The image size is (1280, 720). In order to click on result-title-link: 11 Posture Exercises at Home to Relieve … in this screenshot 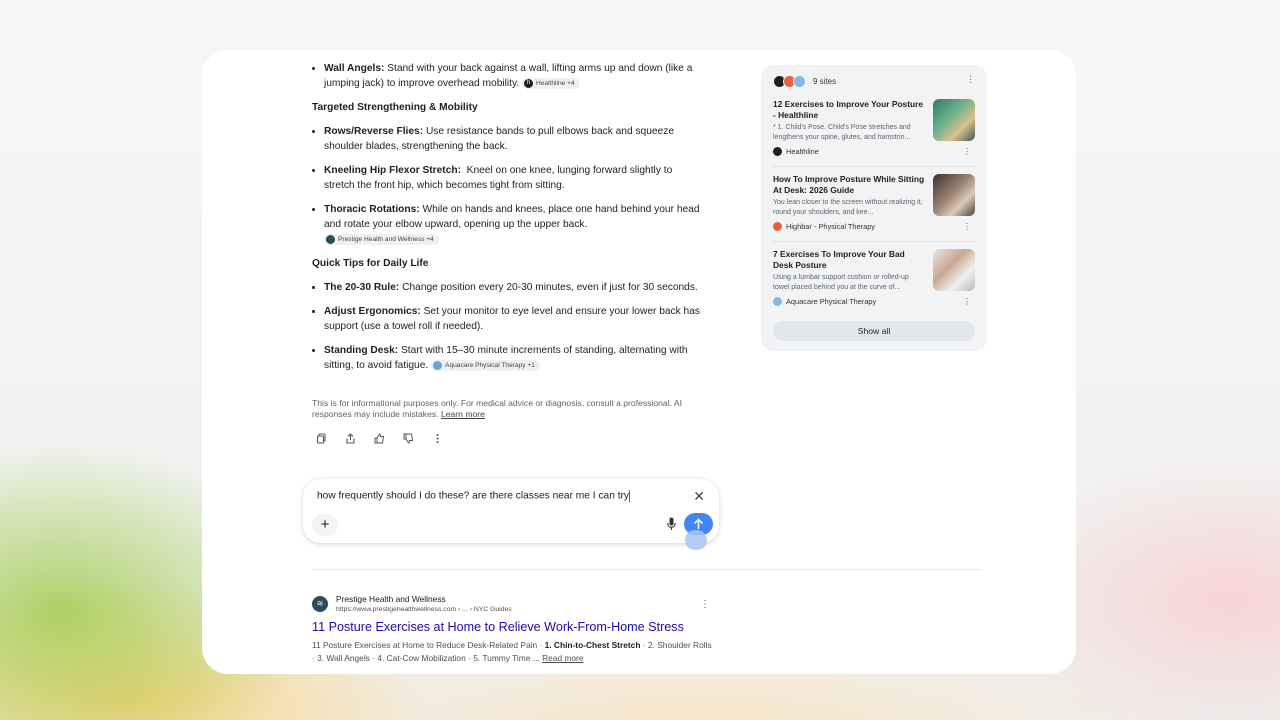, I will do `click(498, 627)`.